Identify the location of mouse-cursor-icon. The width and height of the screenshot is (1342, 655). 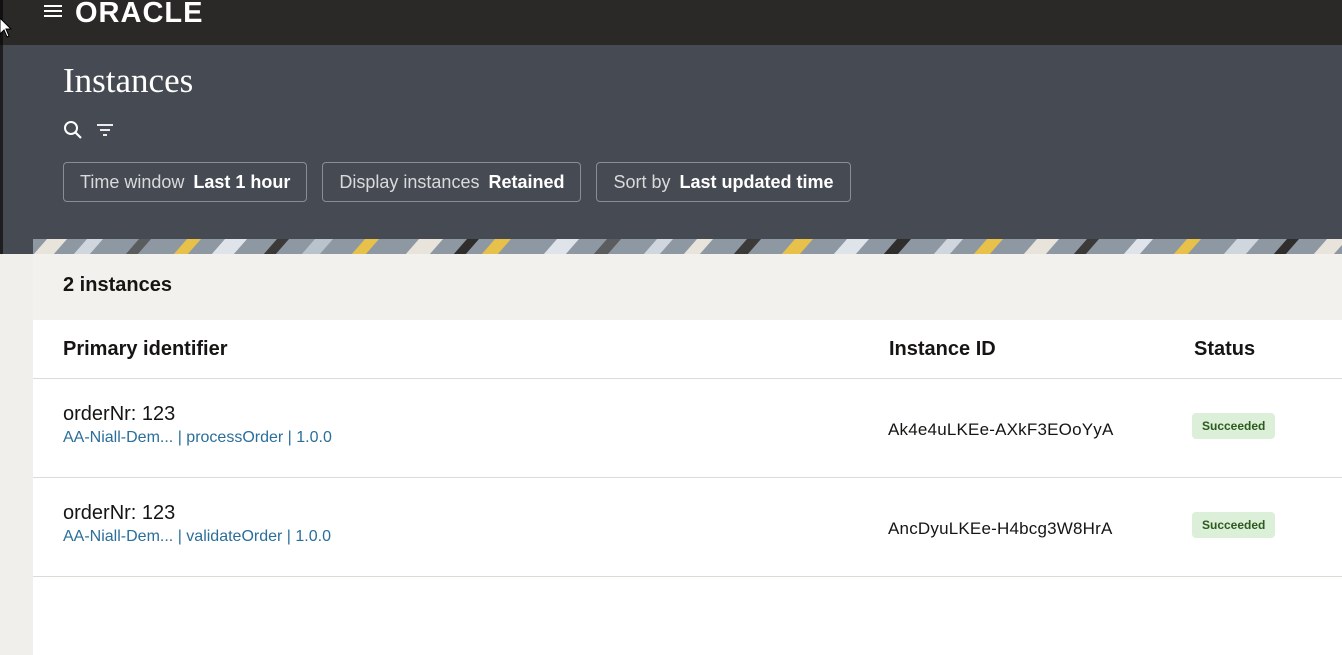
(6, 28).